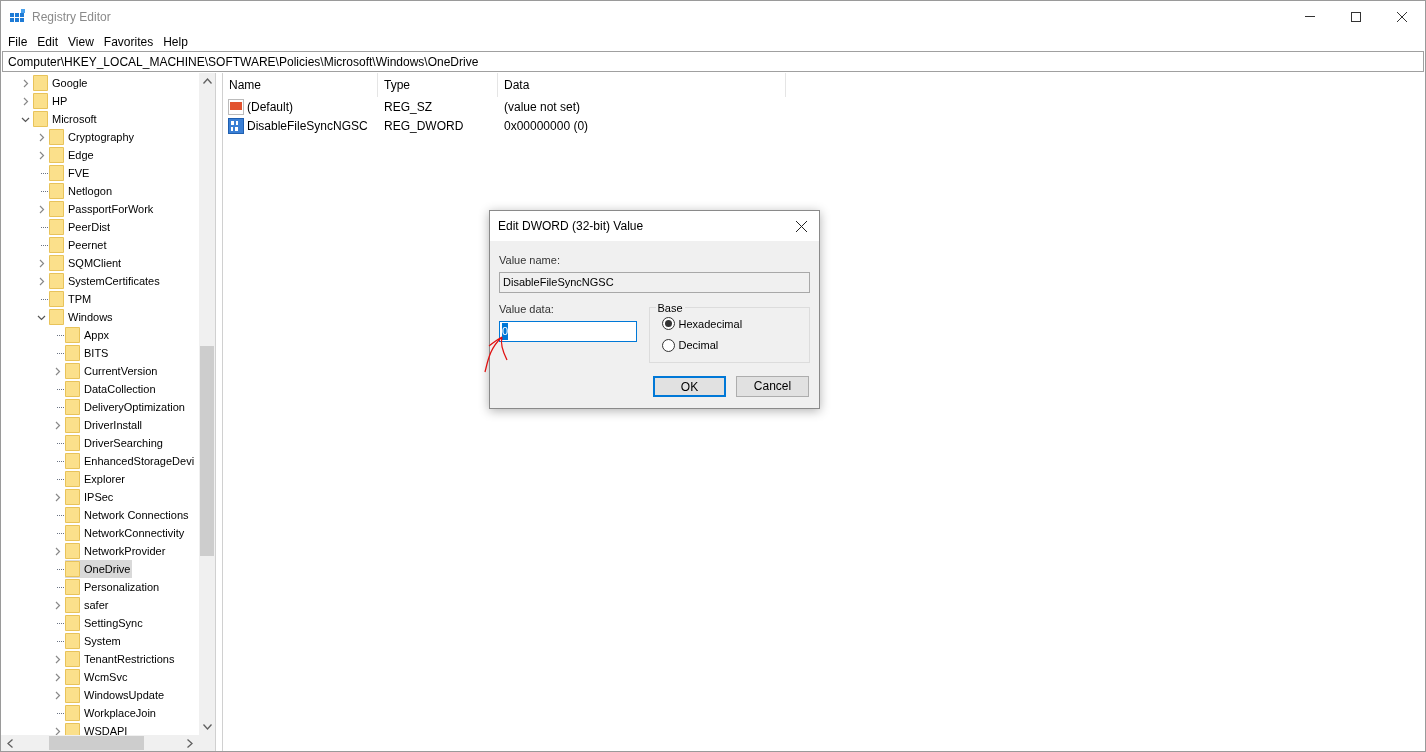 This screenshot has height=752, width=1426. Describe the element at coordinates (128, 41) in the screenshot. I see `menu-item: Favorites` at that location.